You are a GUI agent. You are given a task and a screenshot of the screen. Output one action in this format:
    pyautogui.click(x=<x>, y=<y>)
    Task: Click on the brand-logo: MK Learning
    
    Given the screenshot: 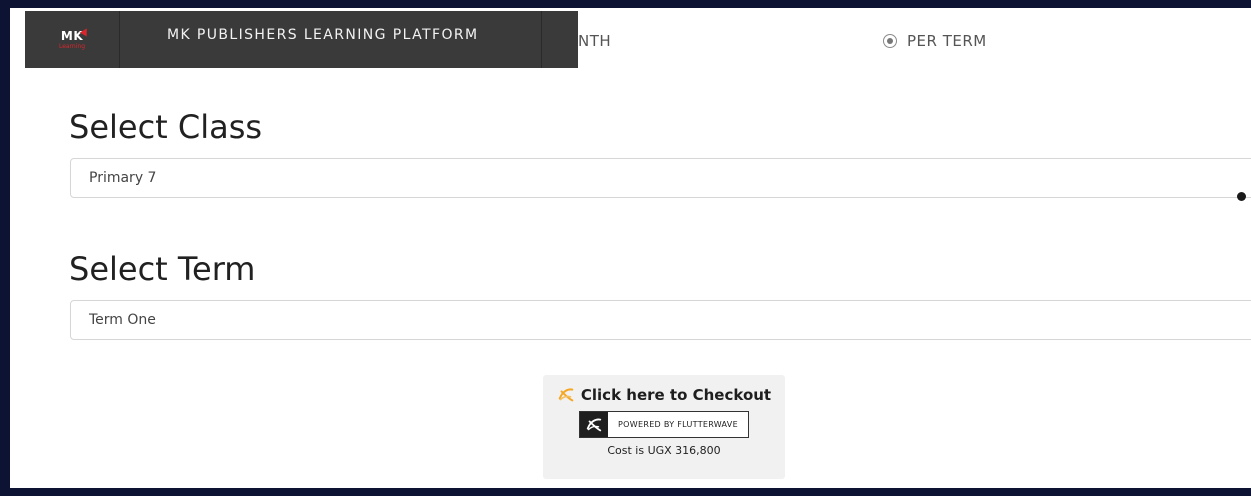 What is the action you would take?
    pyautogui.click(x=72, y=39)
    